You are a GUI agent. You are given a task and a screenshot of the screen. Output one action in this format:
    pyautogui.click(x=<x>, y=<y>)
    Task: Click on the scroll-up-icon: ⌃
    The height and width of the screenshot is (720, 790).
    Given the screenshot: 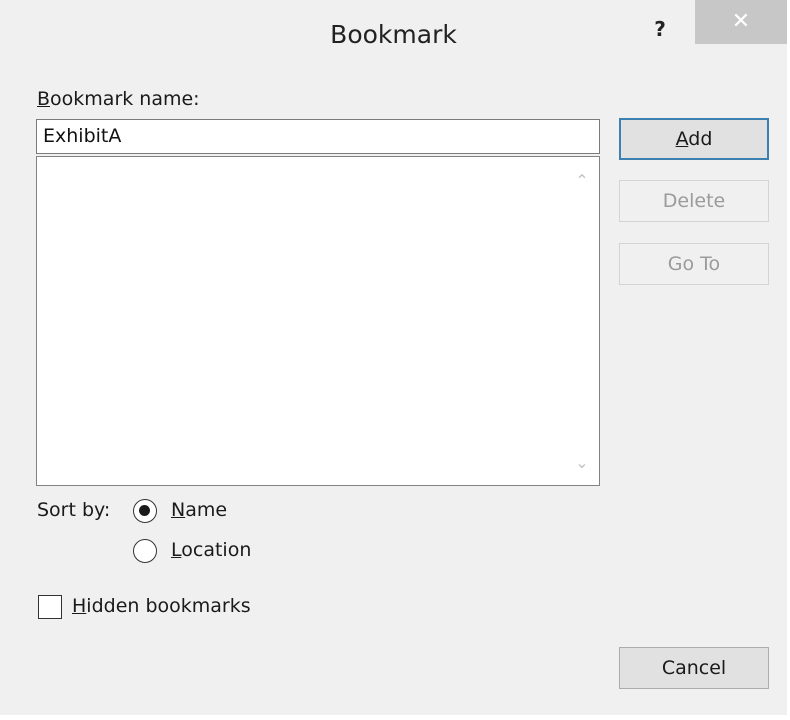 What is the action you would take?
    pyautogui.click(x=582, y=181)
    